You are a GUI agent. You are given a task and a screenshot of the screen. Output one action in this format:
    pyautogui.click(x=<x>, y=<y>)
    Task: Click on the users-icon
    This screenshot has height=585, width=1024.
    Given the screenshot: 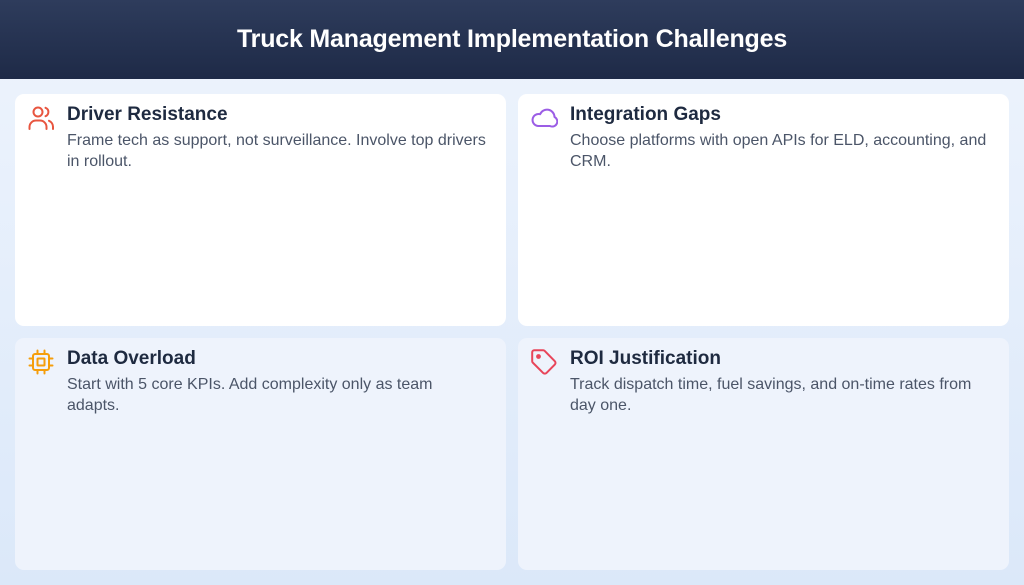 What is the action you would take?
    pyautogui.click(x=41, y=118)
    